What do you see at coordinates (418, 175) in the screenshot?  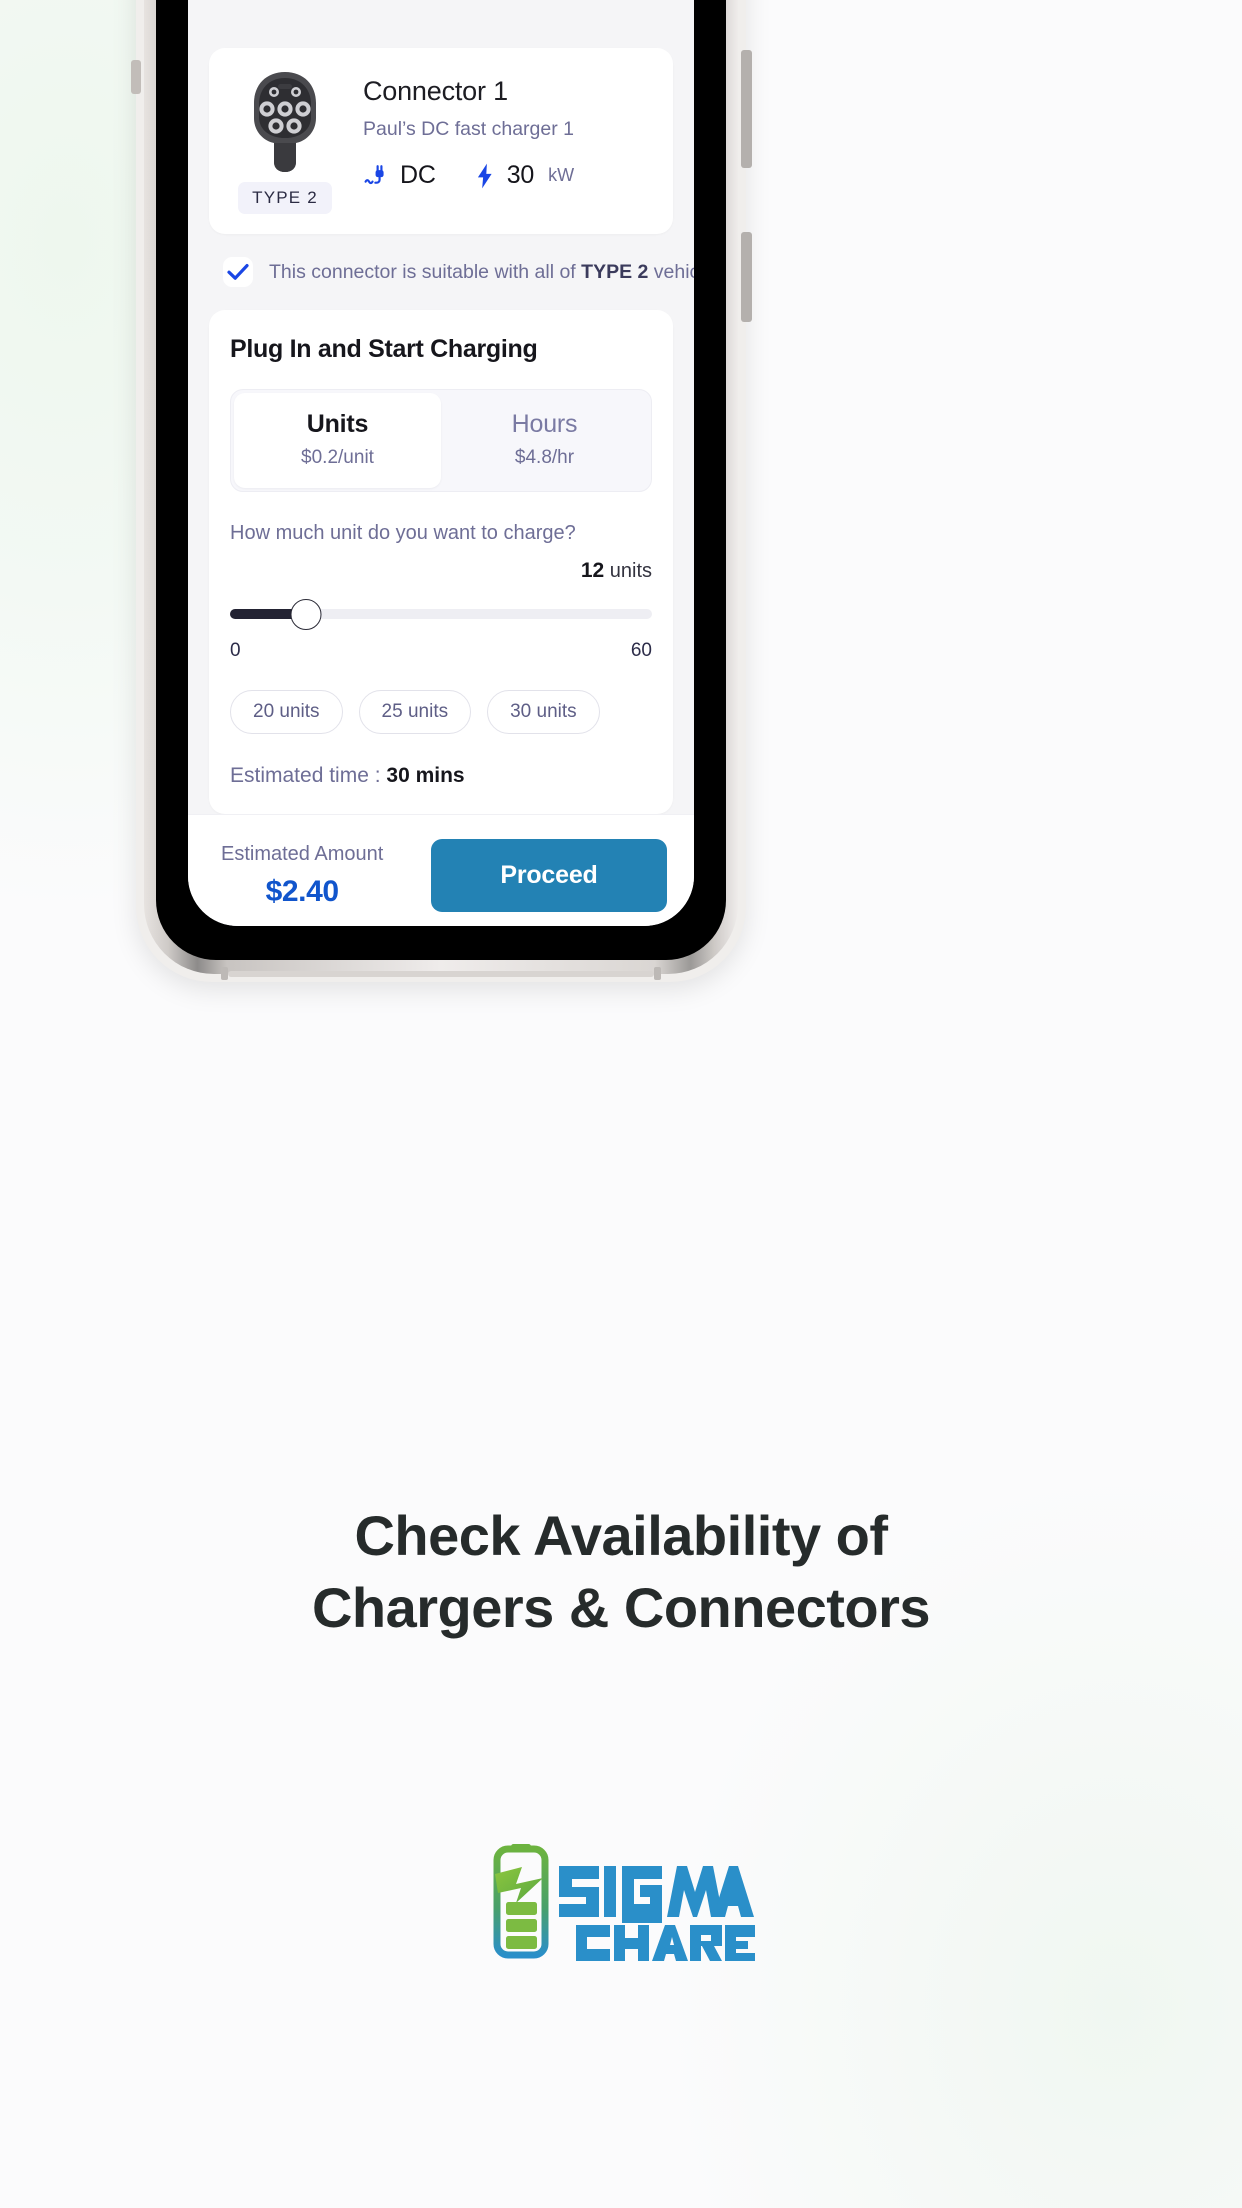 I see `spec-current-type-value: DC` at bounding box center [418, 175].